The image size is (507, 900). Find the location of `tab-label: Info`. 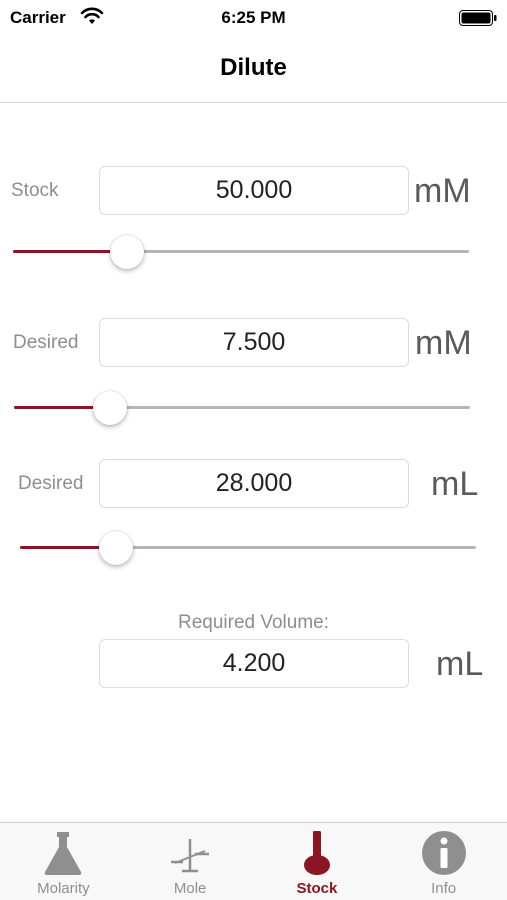

tab-label: Info is located at coordinates (444, 888).